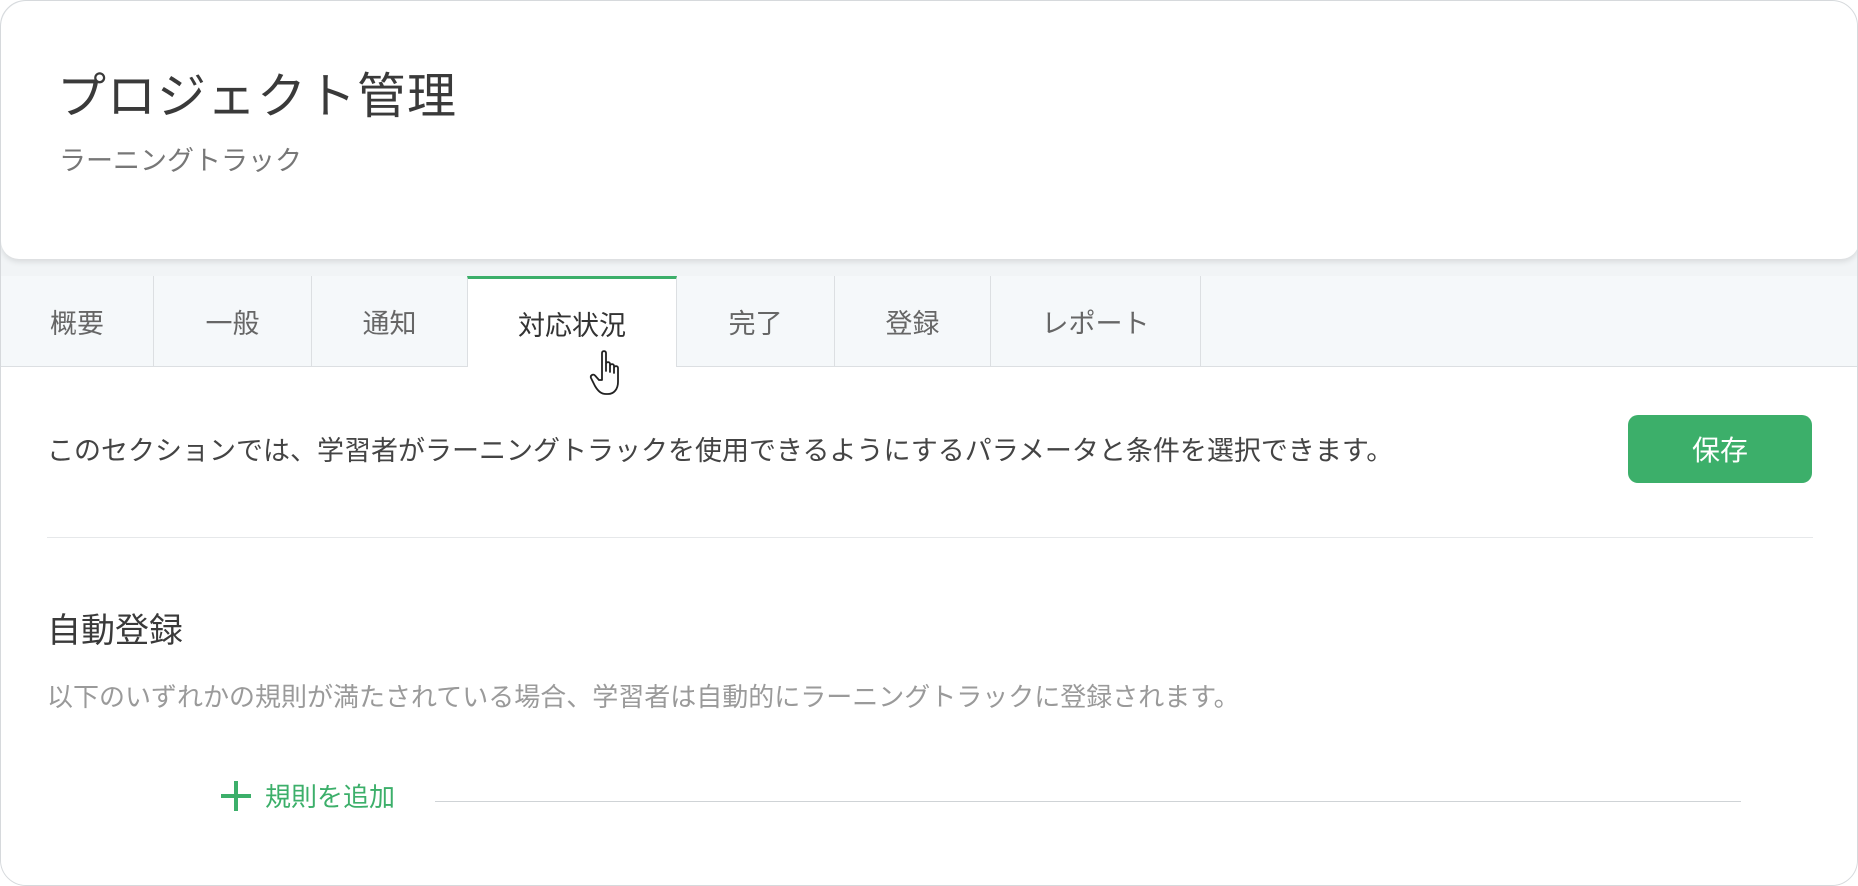 This screenshot has height=886, width=1858. What do you see at coordinates (77, 321) in the screenshot?
I see `tab-overview: 概要` at bounding box center [77, 321].